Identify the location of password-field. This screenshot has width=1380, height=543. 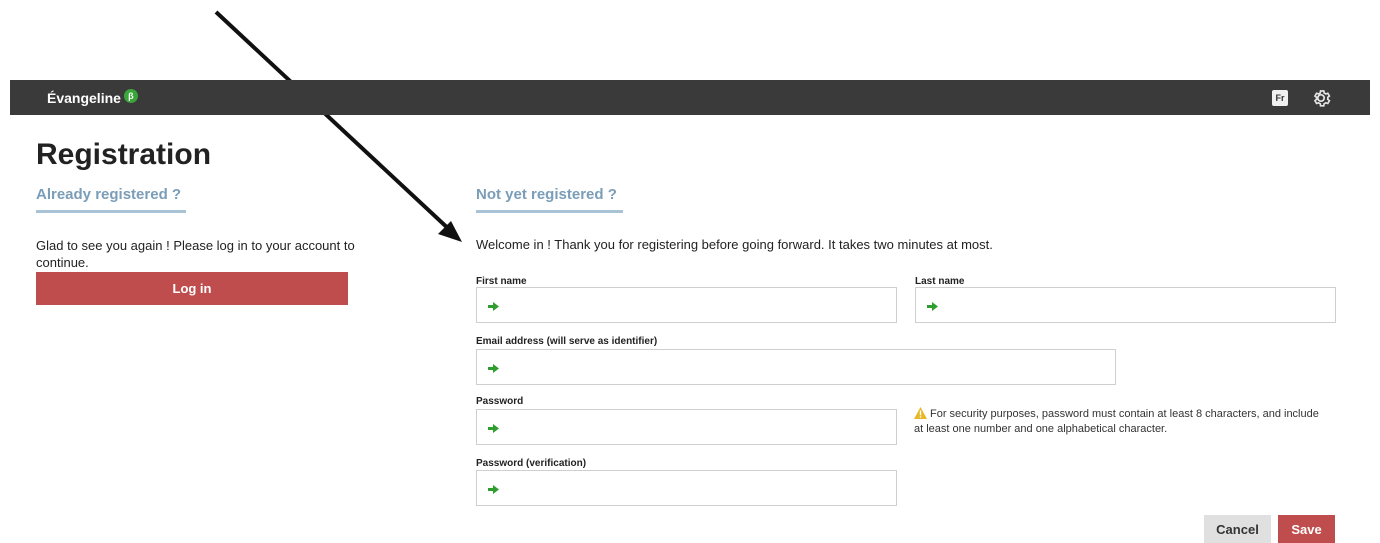
(686, 427).